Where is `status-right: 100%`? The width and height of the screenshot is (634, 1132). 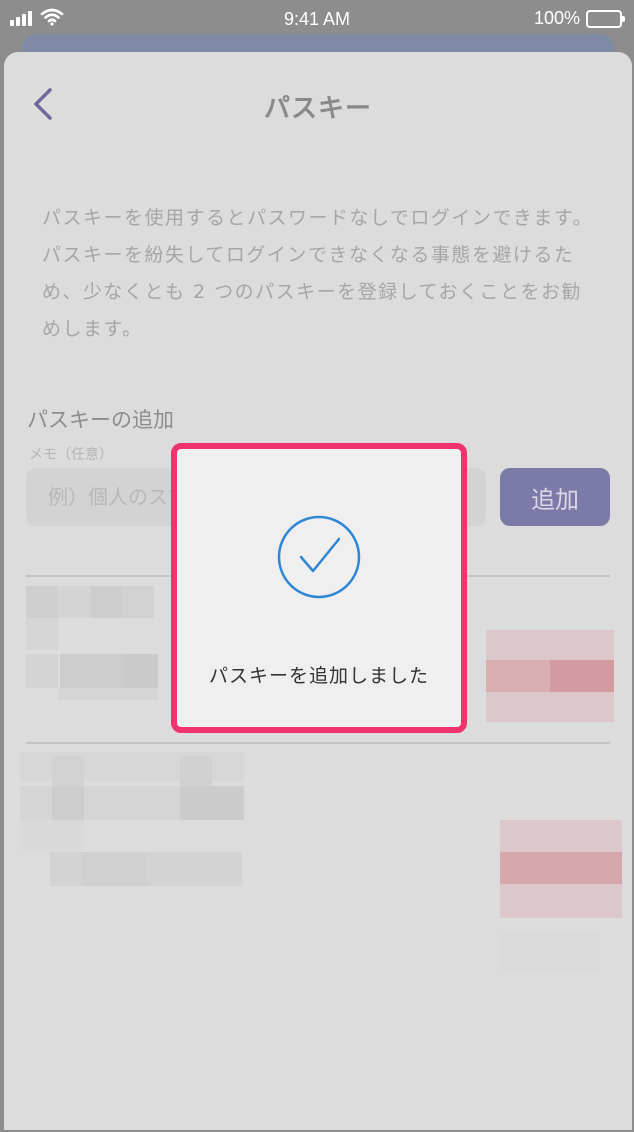 status-right: 100% is located at coordinates (579, 18).